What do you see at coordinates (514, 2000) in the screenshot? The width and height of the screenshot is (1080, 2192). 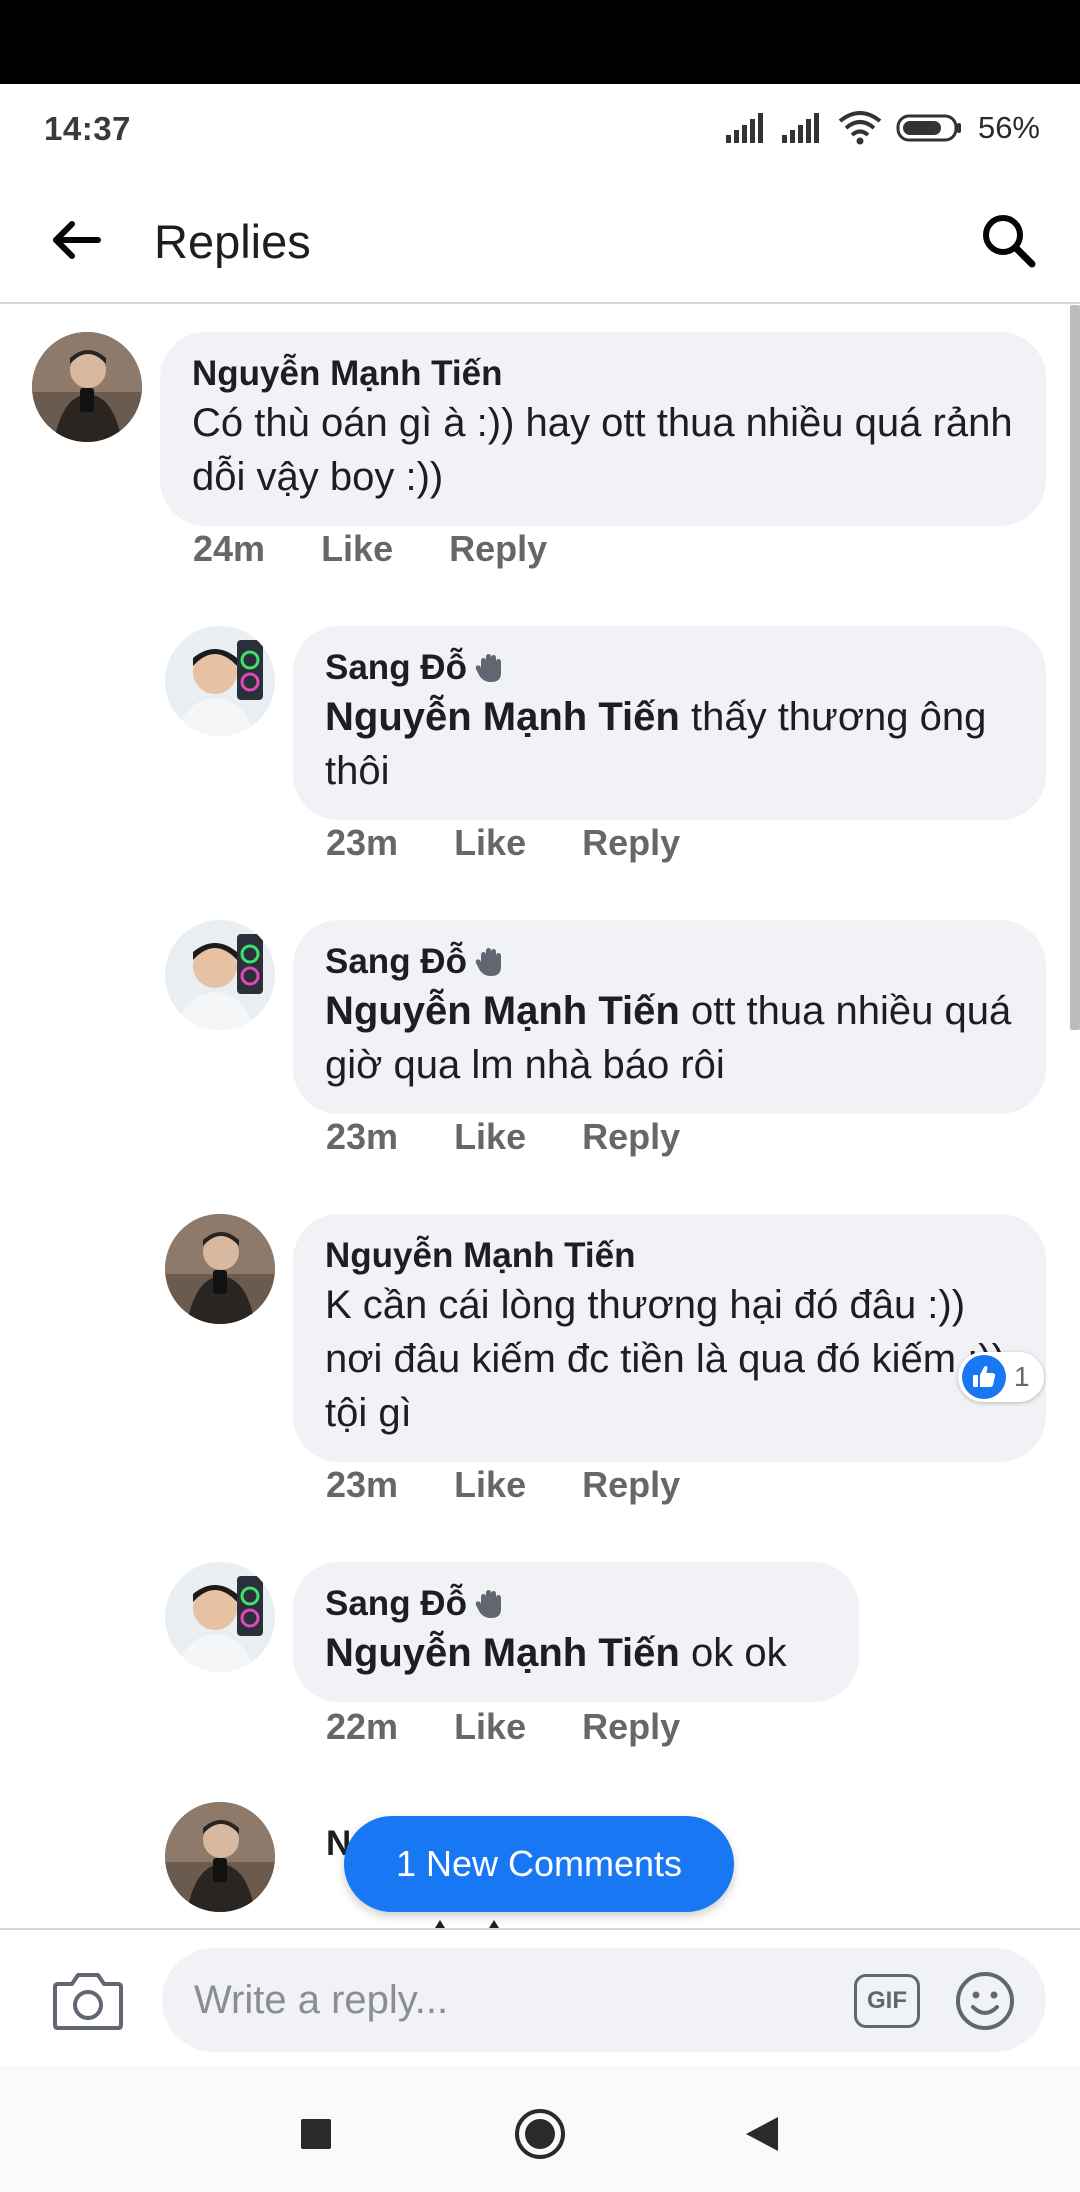 I see `reply-input` at bounding box center [514, 2000].